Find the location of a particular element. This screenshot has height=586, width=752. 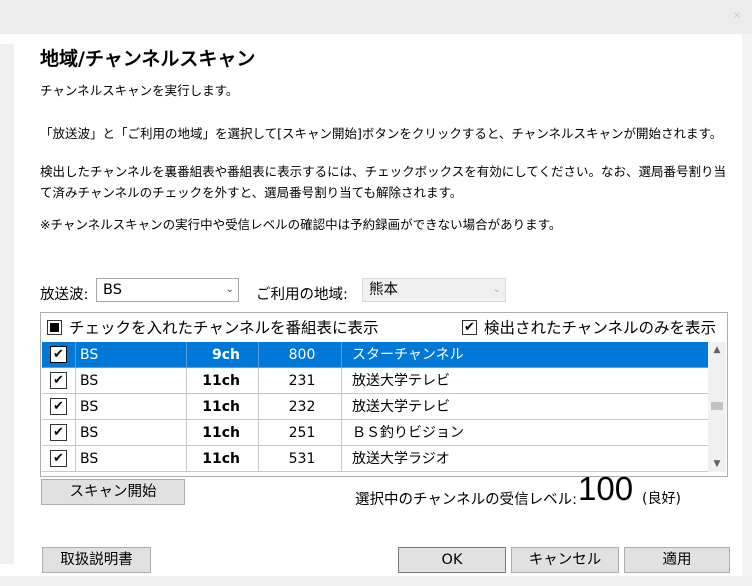

channel-row: BS 9ch 800 スターチャンネル is located at coordinates (375, 355).